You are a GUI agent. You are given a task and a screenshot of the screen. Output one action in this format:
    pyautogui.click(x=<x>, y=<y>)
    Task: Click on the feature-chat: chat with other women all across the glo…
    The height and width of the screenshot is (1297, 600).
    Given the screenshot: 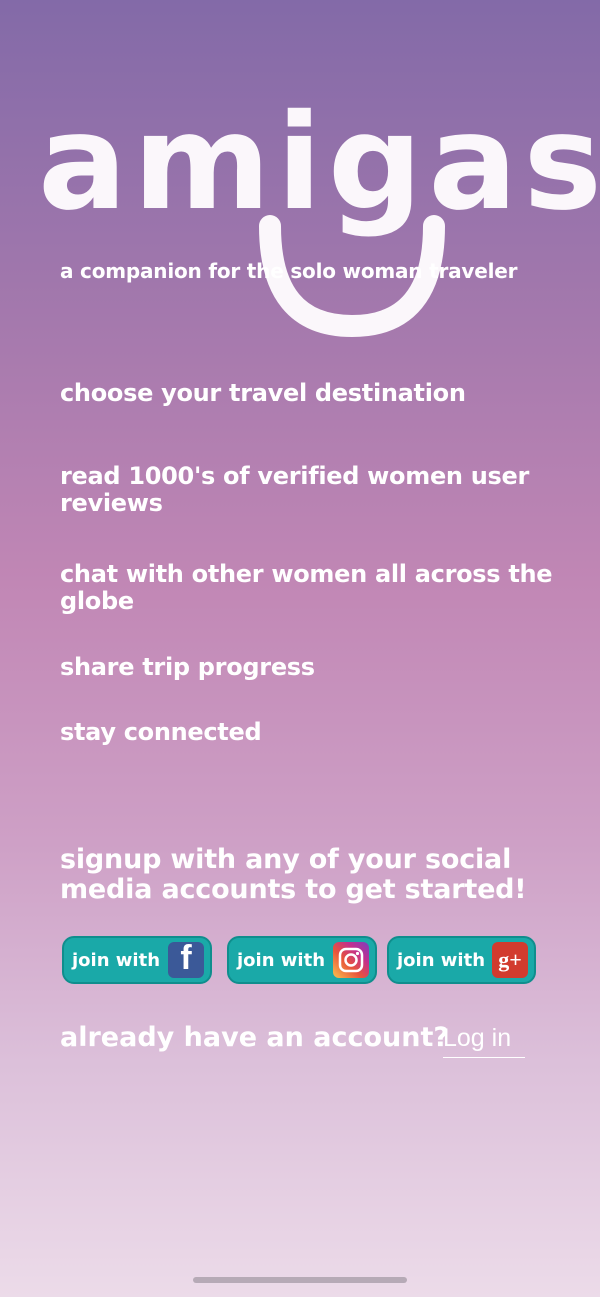 What is the action you would take?
    pyautogui.click(x=306, y=587)
    